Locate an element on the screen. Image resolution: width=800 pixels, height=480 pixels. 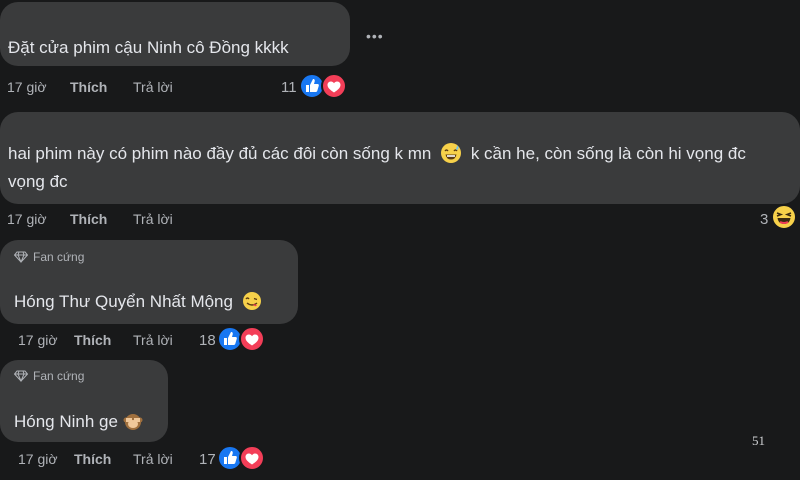
more-options-icon: ••• is located at coordinates (375, 36).